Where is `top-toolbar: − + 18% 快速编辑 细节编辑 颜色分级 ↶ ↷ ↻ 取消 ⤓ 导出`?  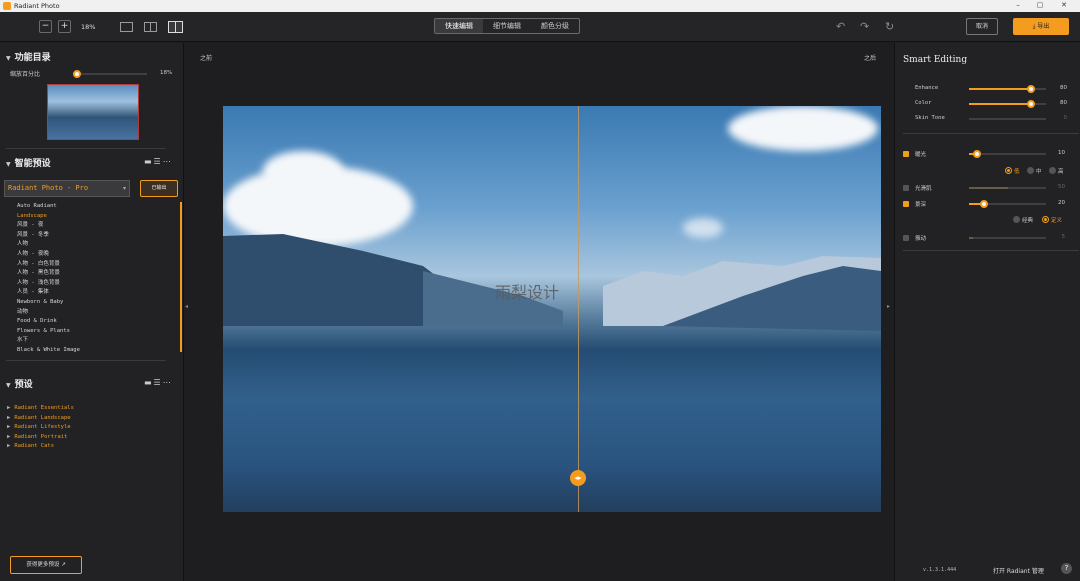
top-toolbar: − + 18% 快速编辑 细节编辑 颜色分级 ↶ ↷ ↻ 取消 ⤓ 导出 is located at coordinates (540, 27).